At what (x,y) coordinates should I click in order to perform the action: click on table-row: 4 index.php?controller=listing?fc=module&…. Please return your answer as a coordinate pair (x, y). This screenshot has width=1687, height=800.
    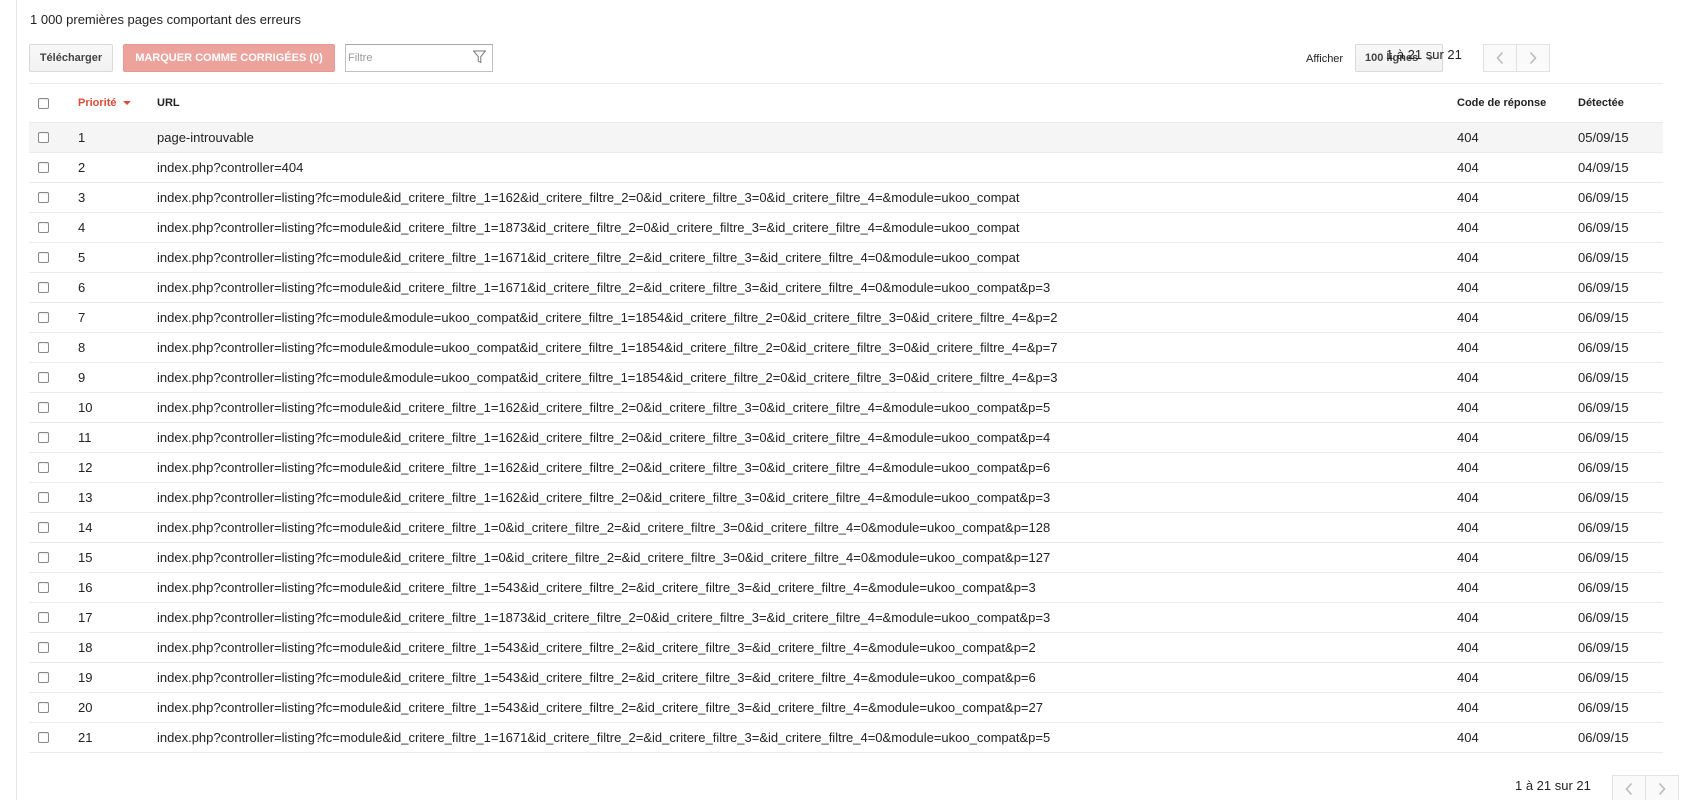
    Looking at the image, I should click on (846, 228).